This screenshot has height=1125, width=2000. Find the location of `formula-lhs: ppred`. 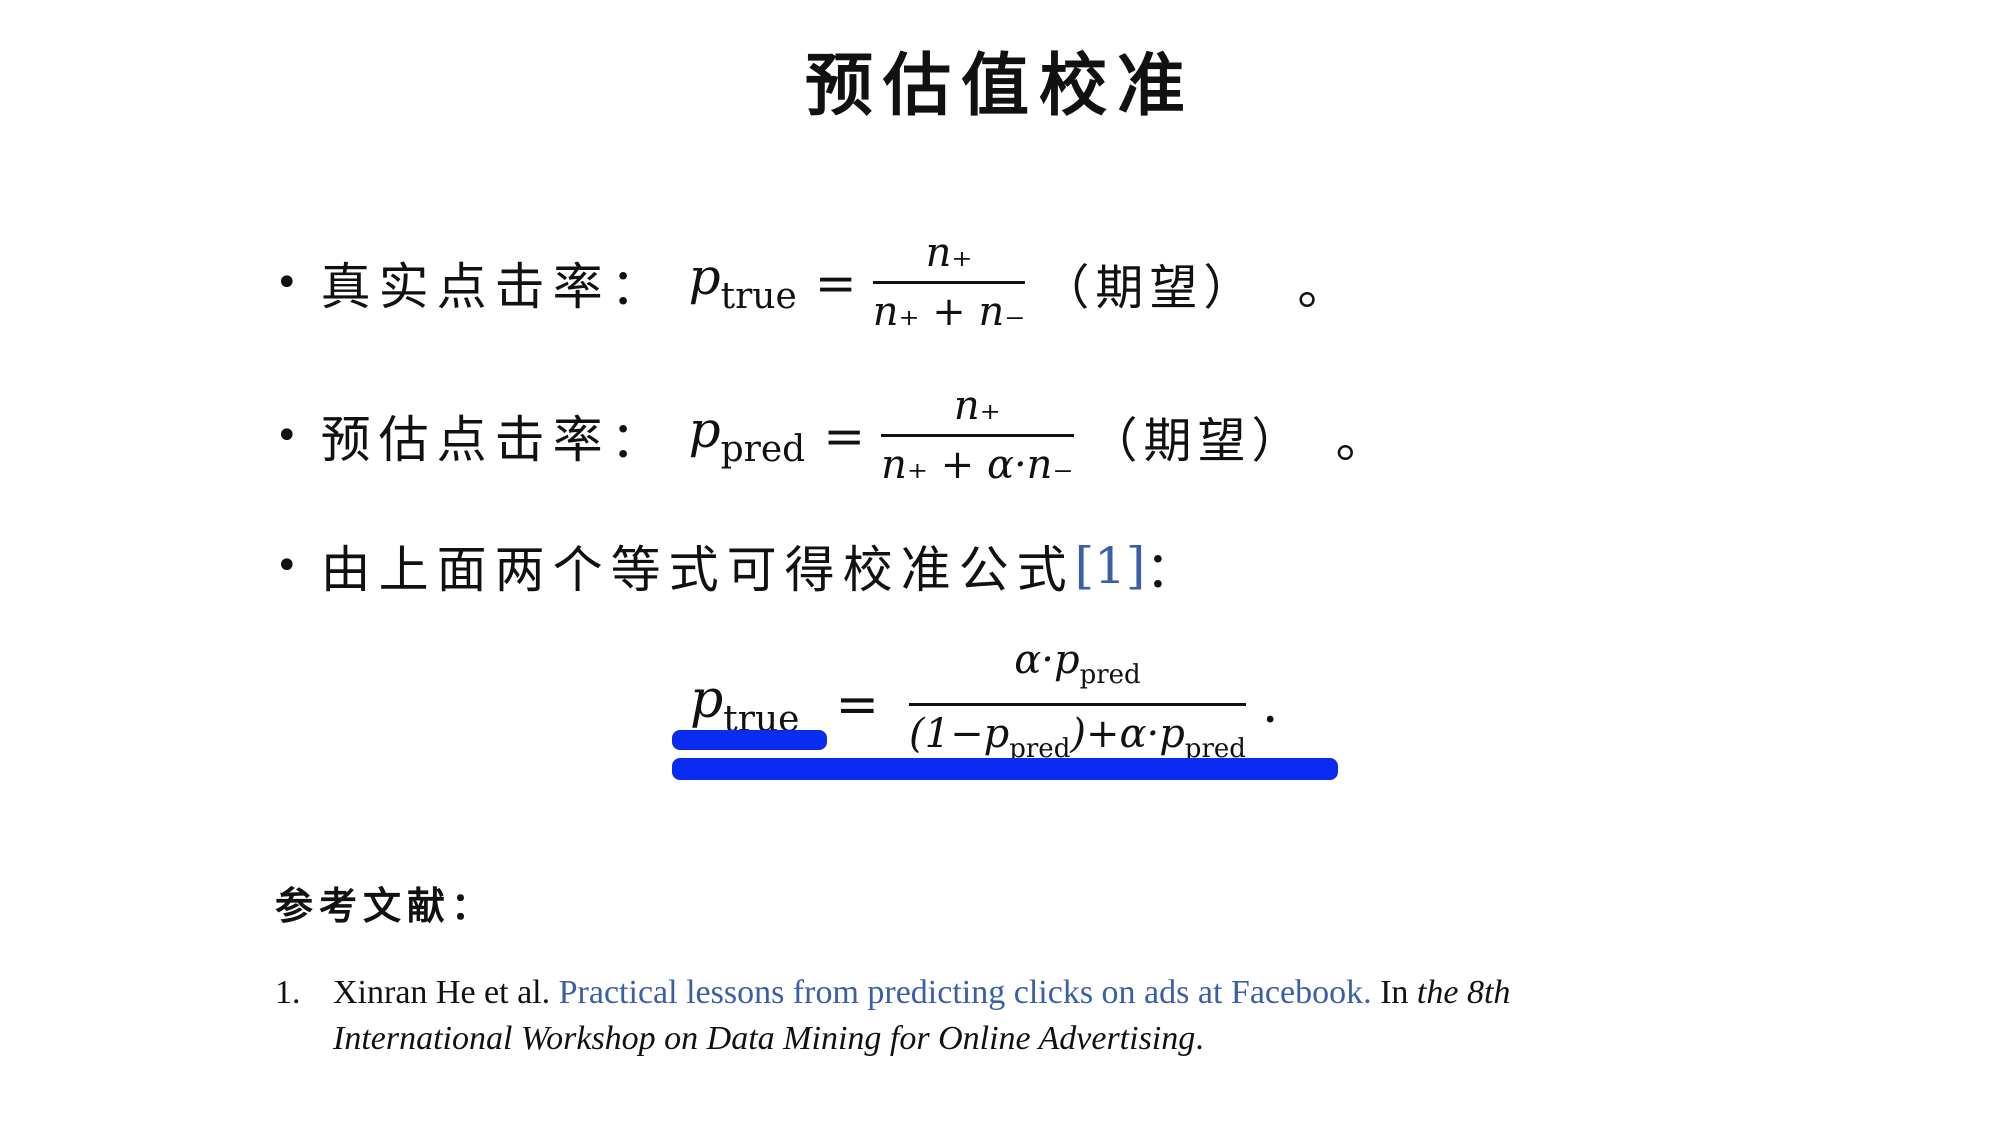

formula-lhs: ppred is located at coordinates (747, 435).